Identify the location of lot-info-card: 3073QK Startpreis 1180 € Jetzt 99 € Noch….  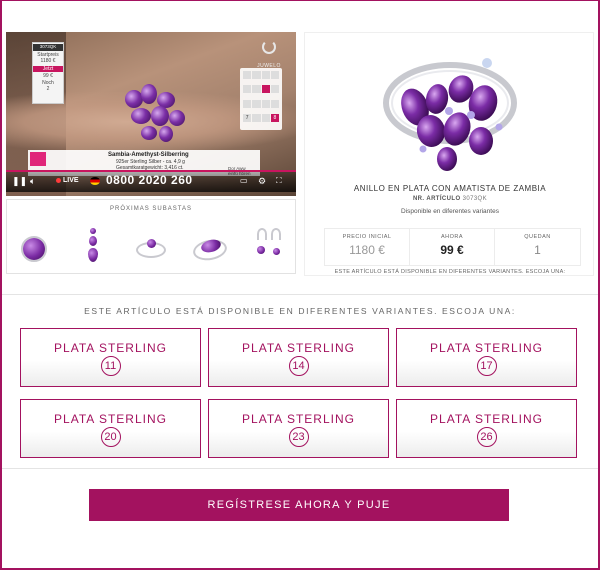
(48, 73).